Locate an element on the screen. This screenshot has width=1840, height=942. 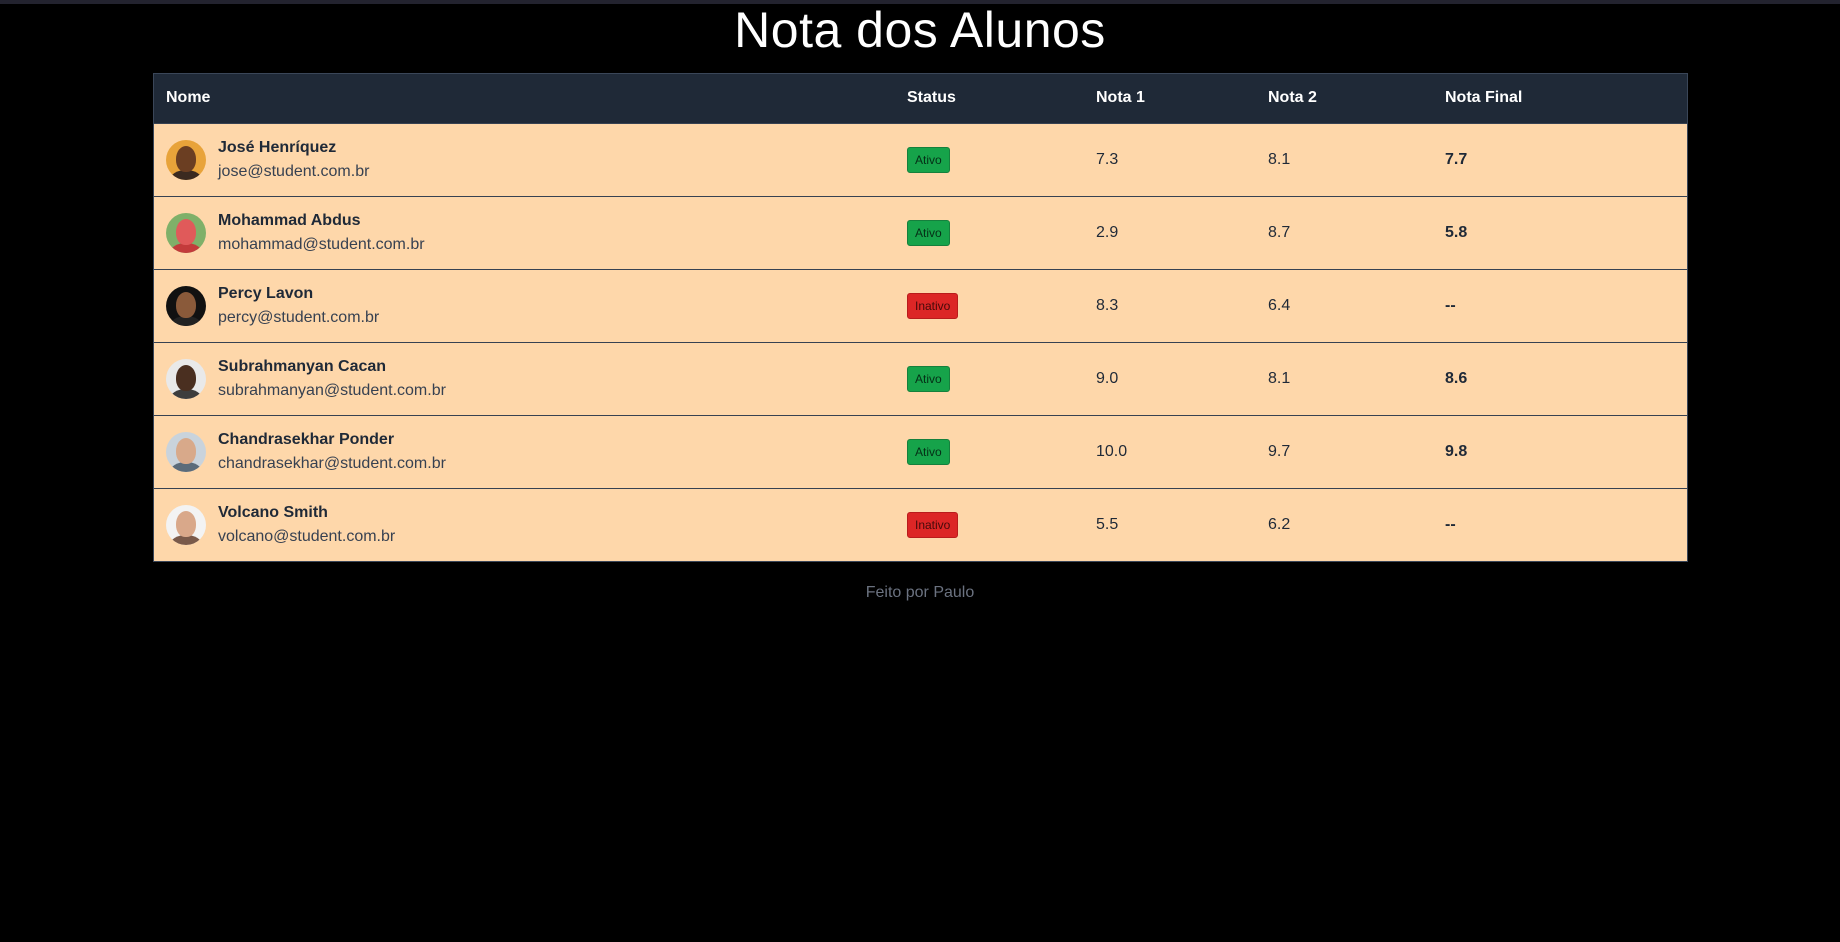
cell-nota2: 6.4 is located at coordinates (1279, 305).